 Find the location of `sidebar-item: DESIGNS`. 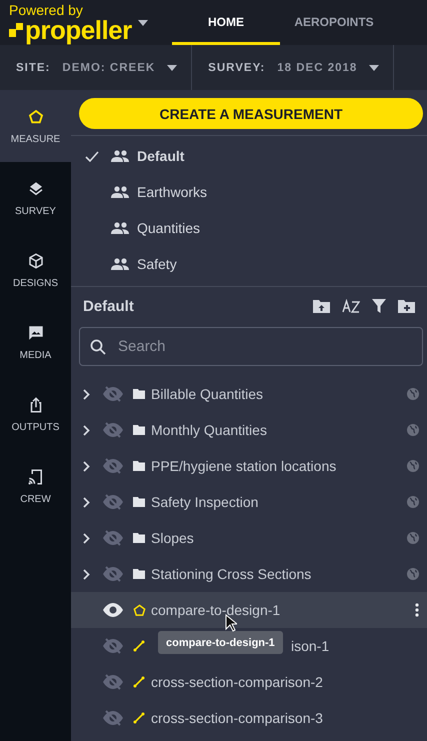

sidebar-item: DESIGNS is located at coordinates (35, 270).